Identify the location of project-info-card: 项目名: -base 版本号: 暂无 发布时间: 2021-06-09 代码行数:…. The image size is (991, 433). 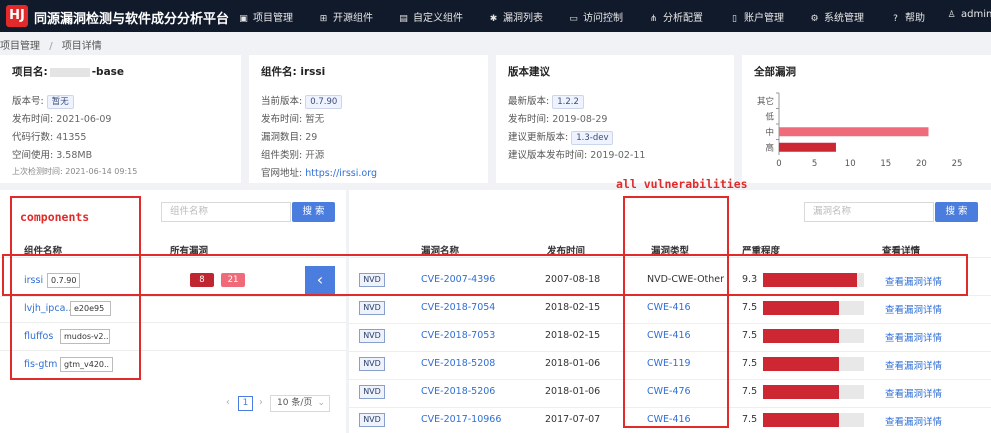
(120, 119).